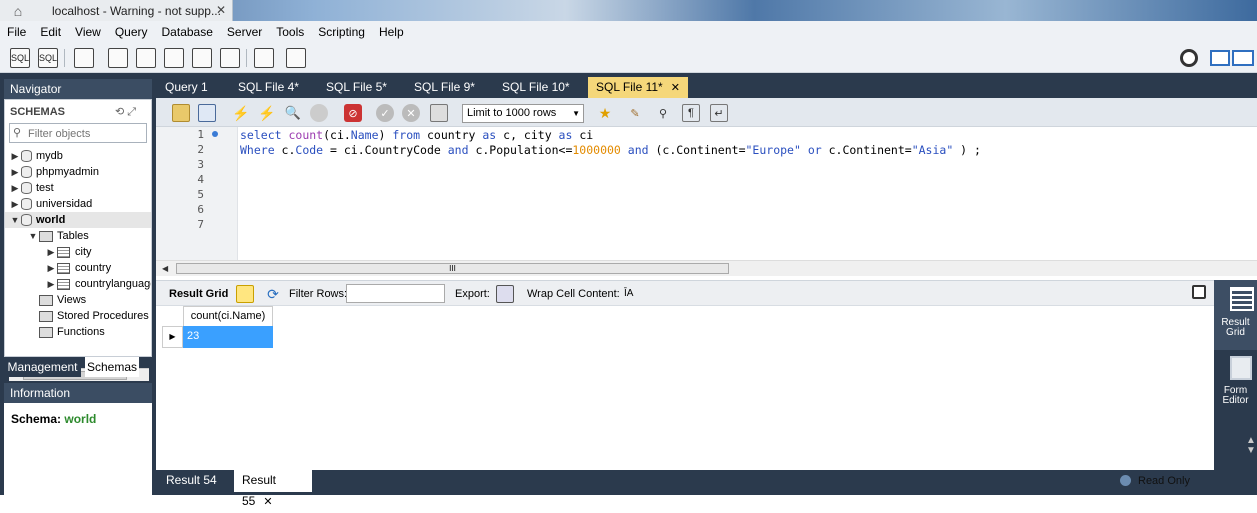 Image resolution: width=1257 pixels, height=513 pixels. I want to click on result-grid-button: Result Grid, so click(1235, 315).